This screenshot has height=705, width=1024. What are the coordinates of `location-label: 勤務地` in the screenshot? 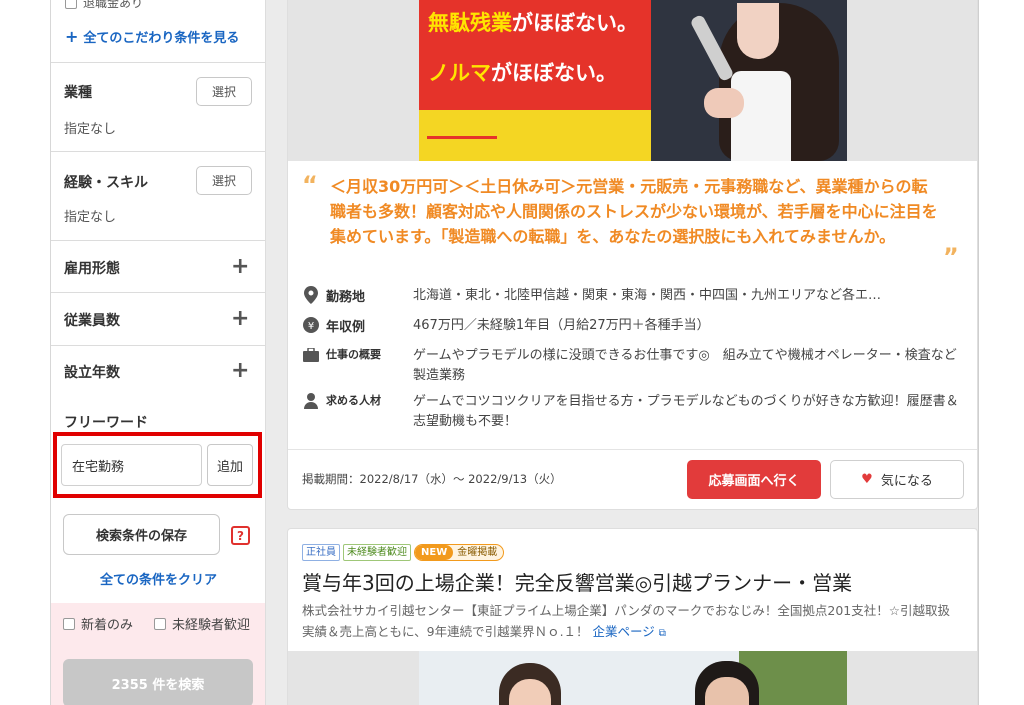 It's located at (346, 297).